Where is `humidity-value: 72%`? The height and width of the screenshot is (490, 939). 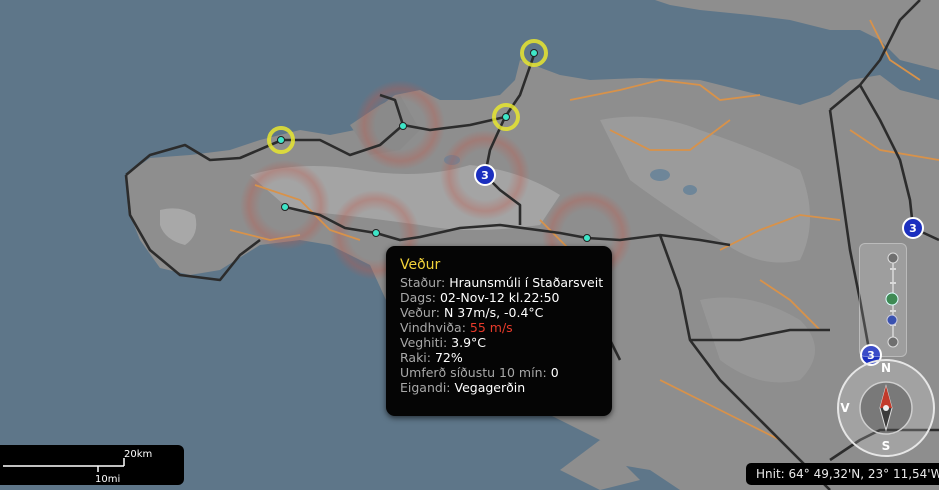
humidity-value: 72% is located at coordinates (448, 357).